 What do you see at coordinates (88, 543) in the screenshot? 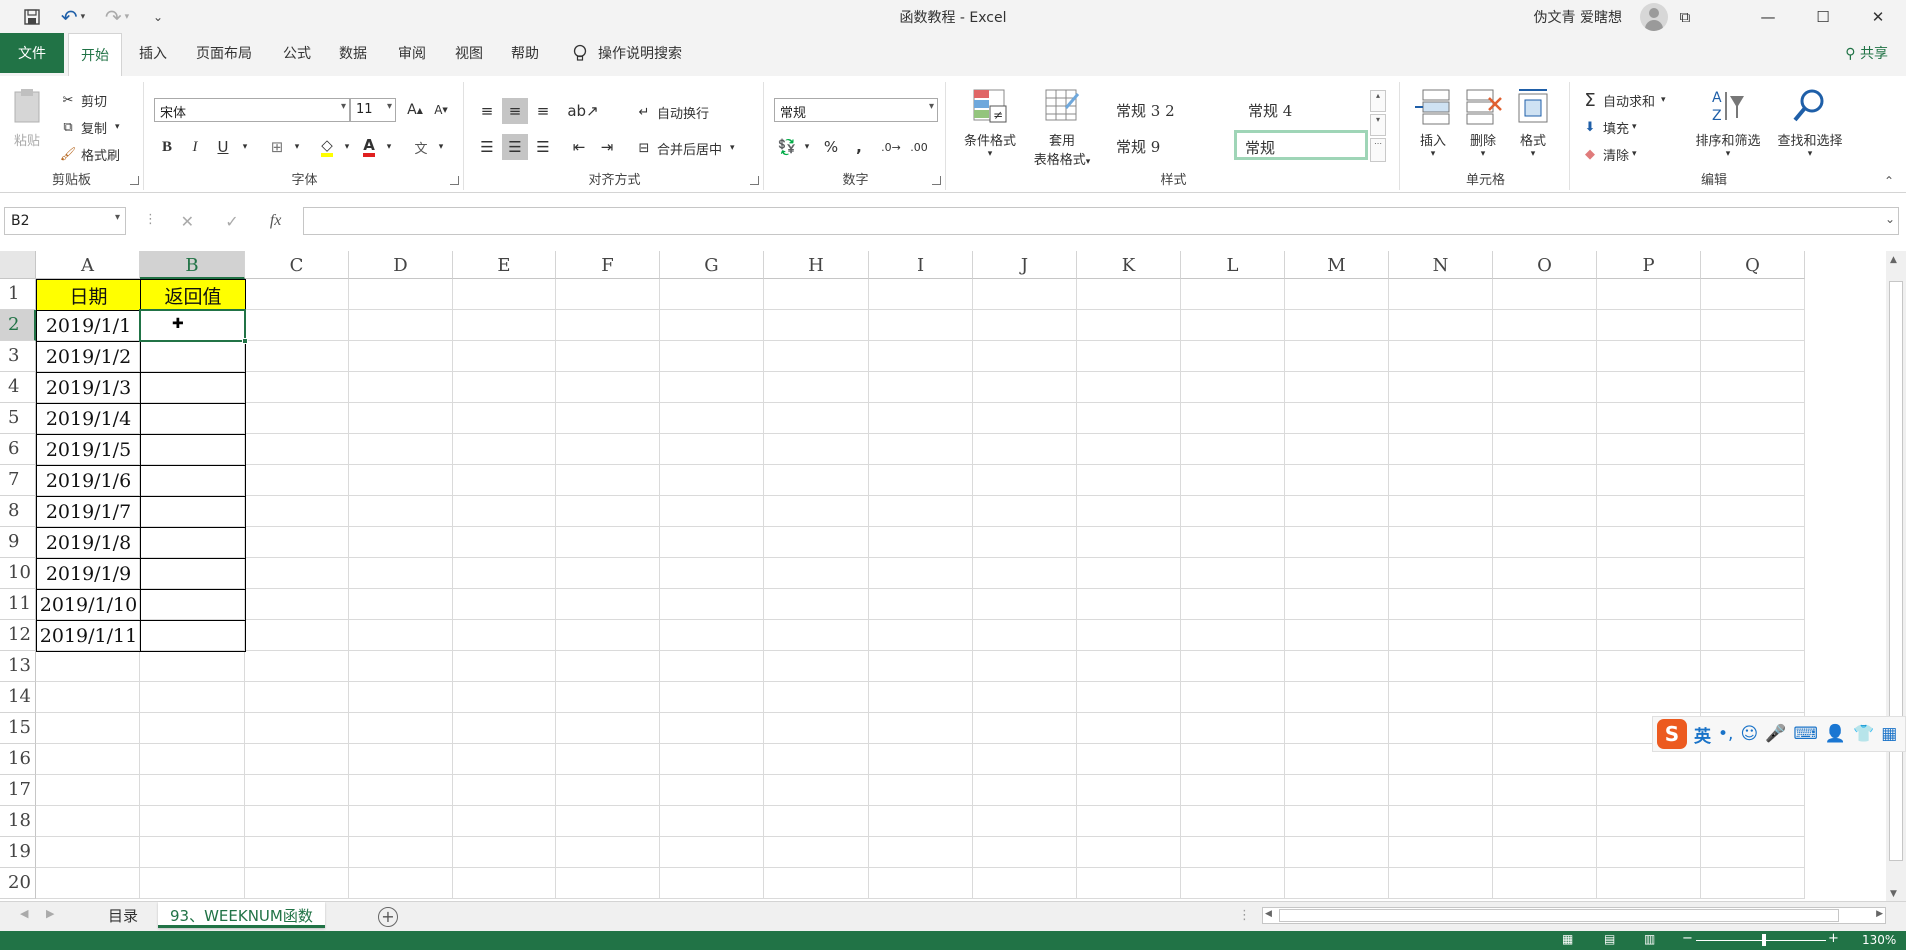
I see `cell-a9: 2019/1/8` at bounding box center [88, 543].